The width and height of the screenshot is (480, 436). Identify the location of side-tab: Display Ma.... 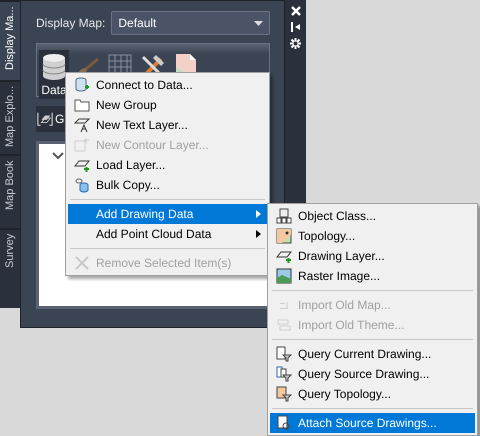
(10, 40).